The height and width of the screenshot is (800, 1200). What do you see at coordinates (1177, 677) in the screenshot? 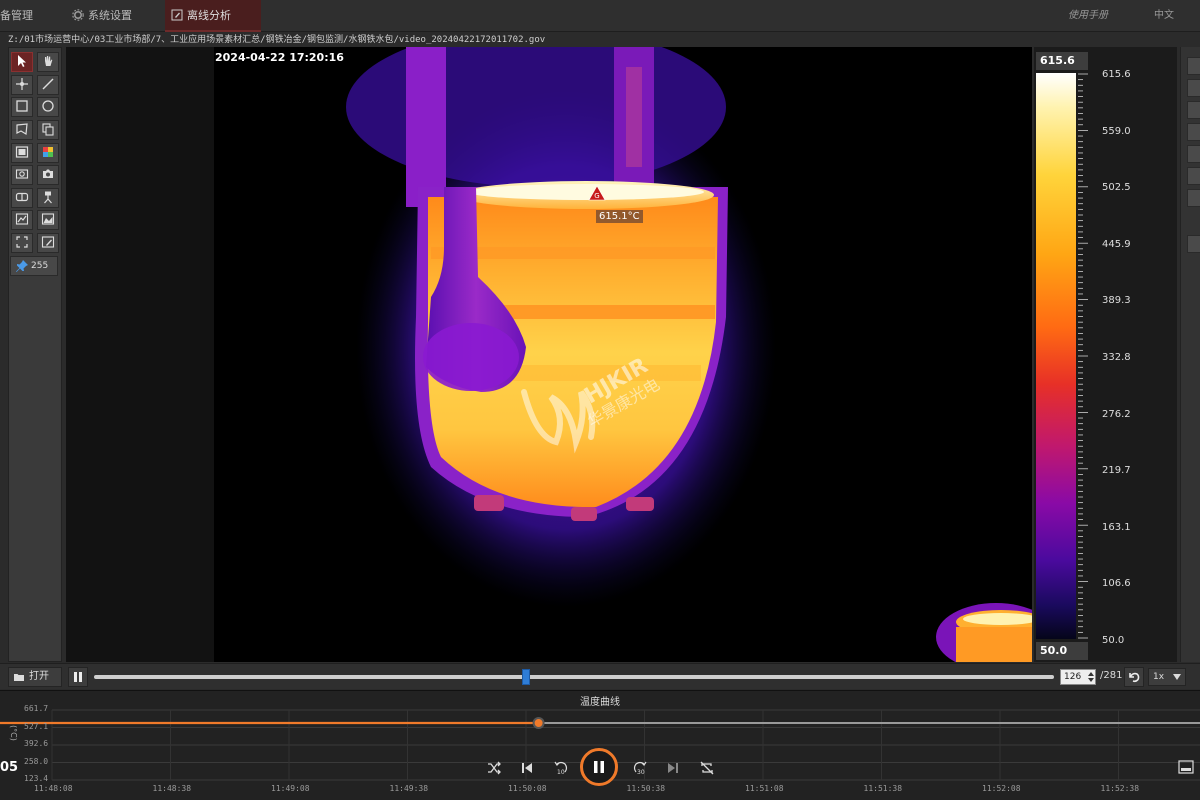
I see `chevron-down-icon` at bounding box center [1177, 677].